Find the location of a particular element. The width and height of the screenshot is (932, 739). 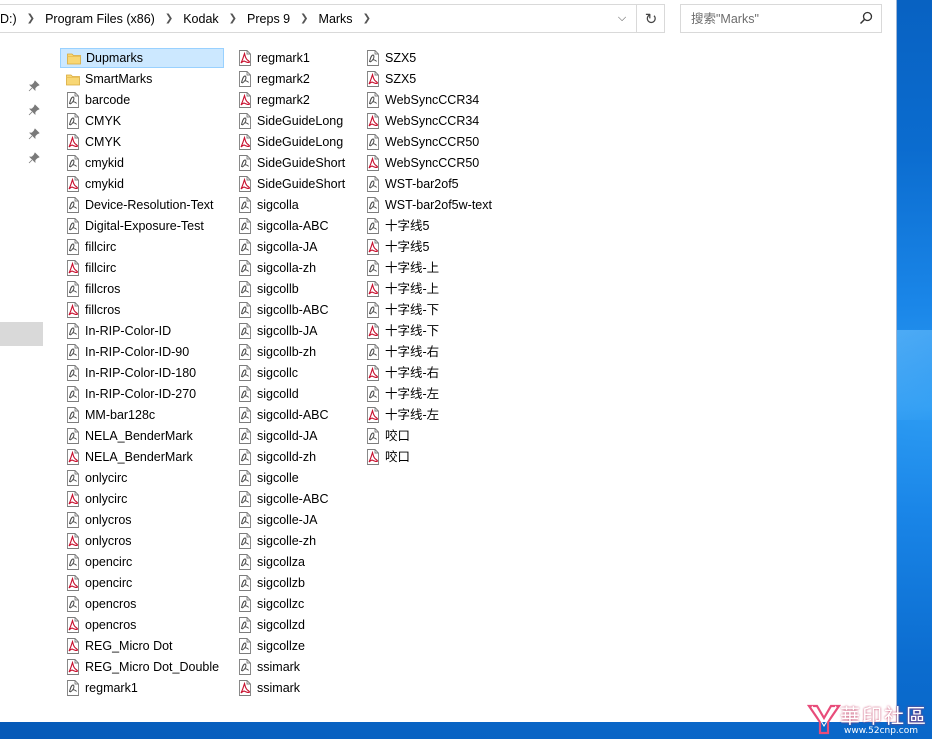

file-item: REG_Micro Dot_Double is located at coordinates (142, 667).